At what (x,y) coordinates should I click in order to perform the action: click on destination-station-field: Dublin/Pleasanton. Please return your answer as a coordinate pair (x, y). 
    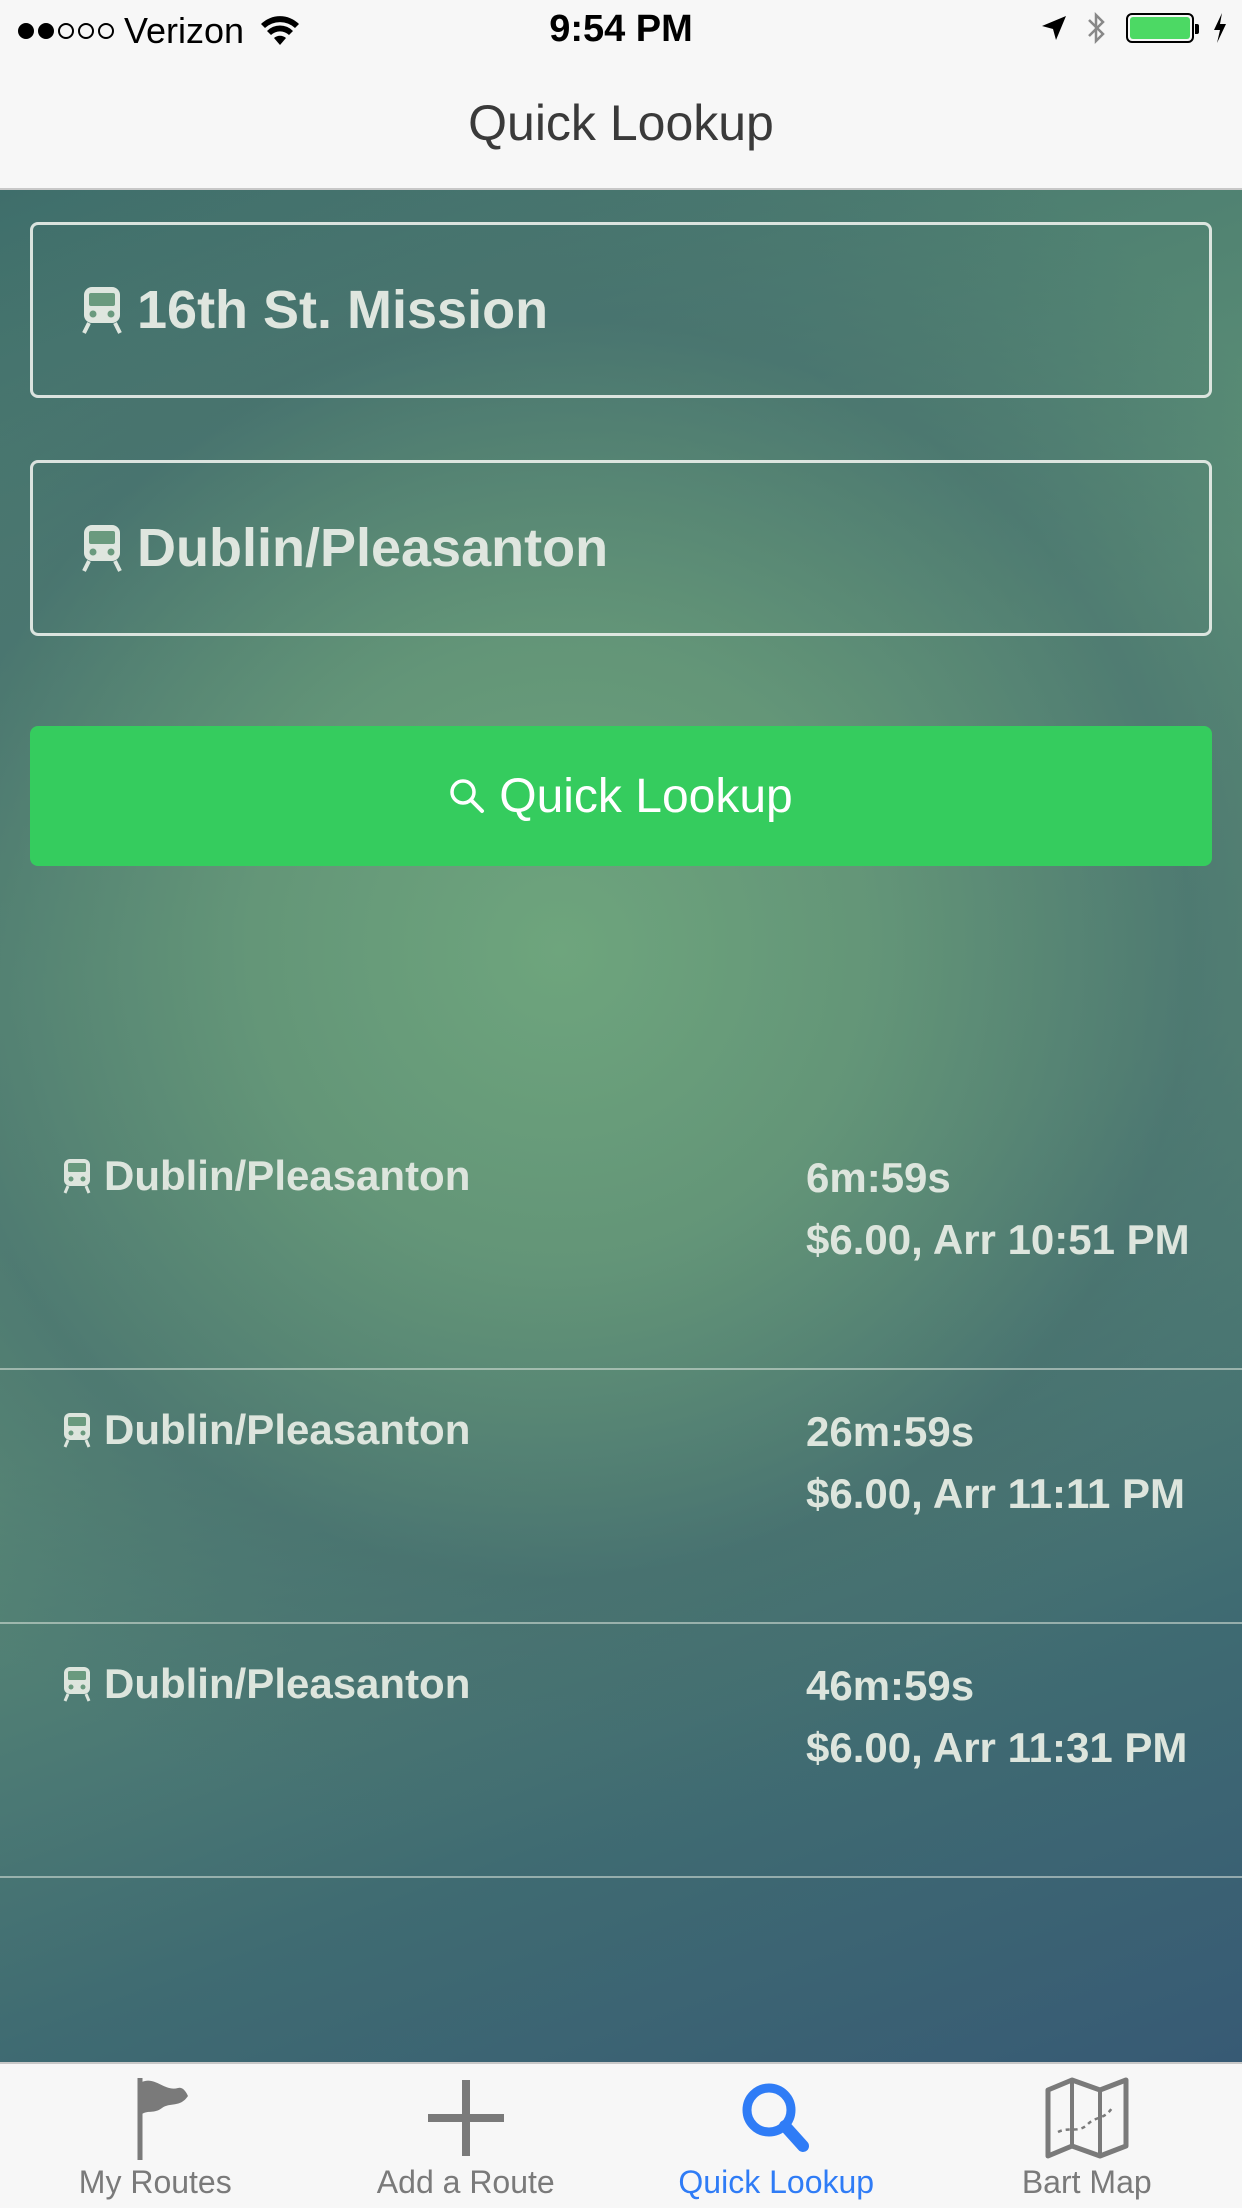
    Looking at the image, I should click on (621, 548).